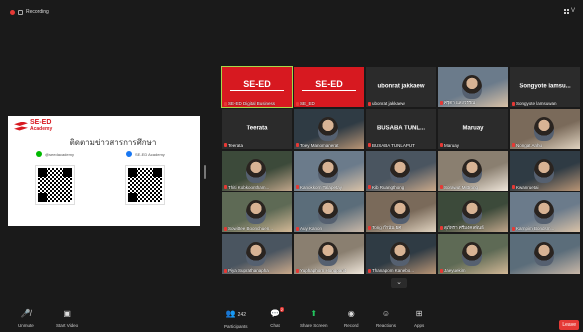 The height and width of the screenshot is (332, 583). I want to click on participant-tile: Piya Suprathanapha, so click(257, 254).